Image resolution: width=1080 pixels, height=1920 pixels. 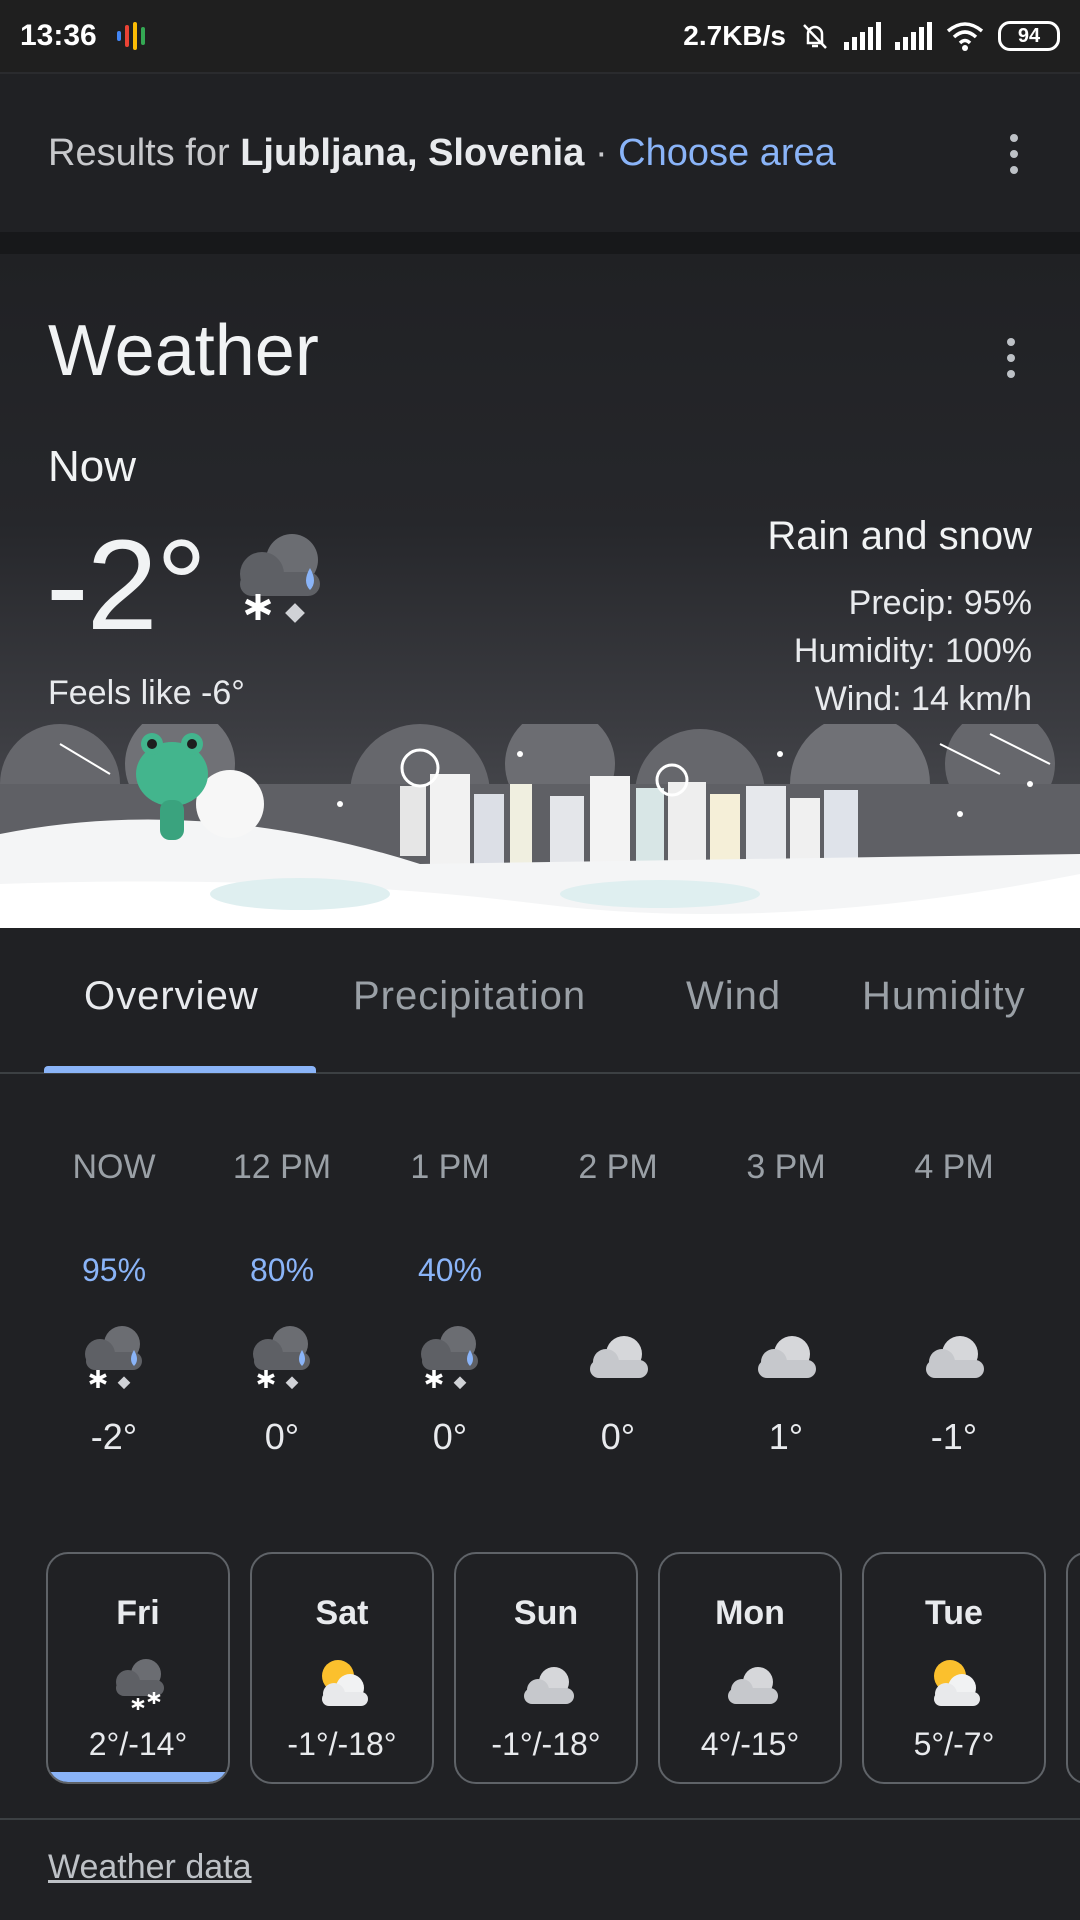 What do you see at coordinates (727, 153) in the screenshot?
I see `choose-area-link: Choose area` at bounding box center [727, 153].